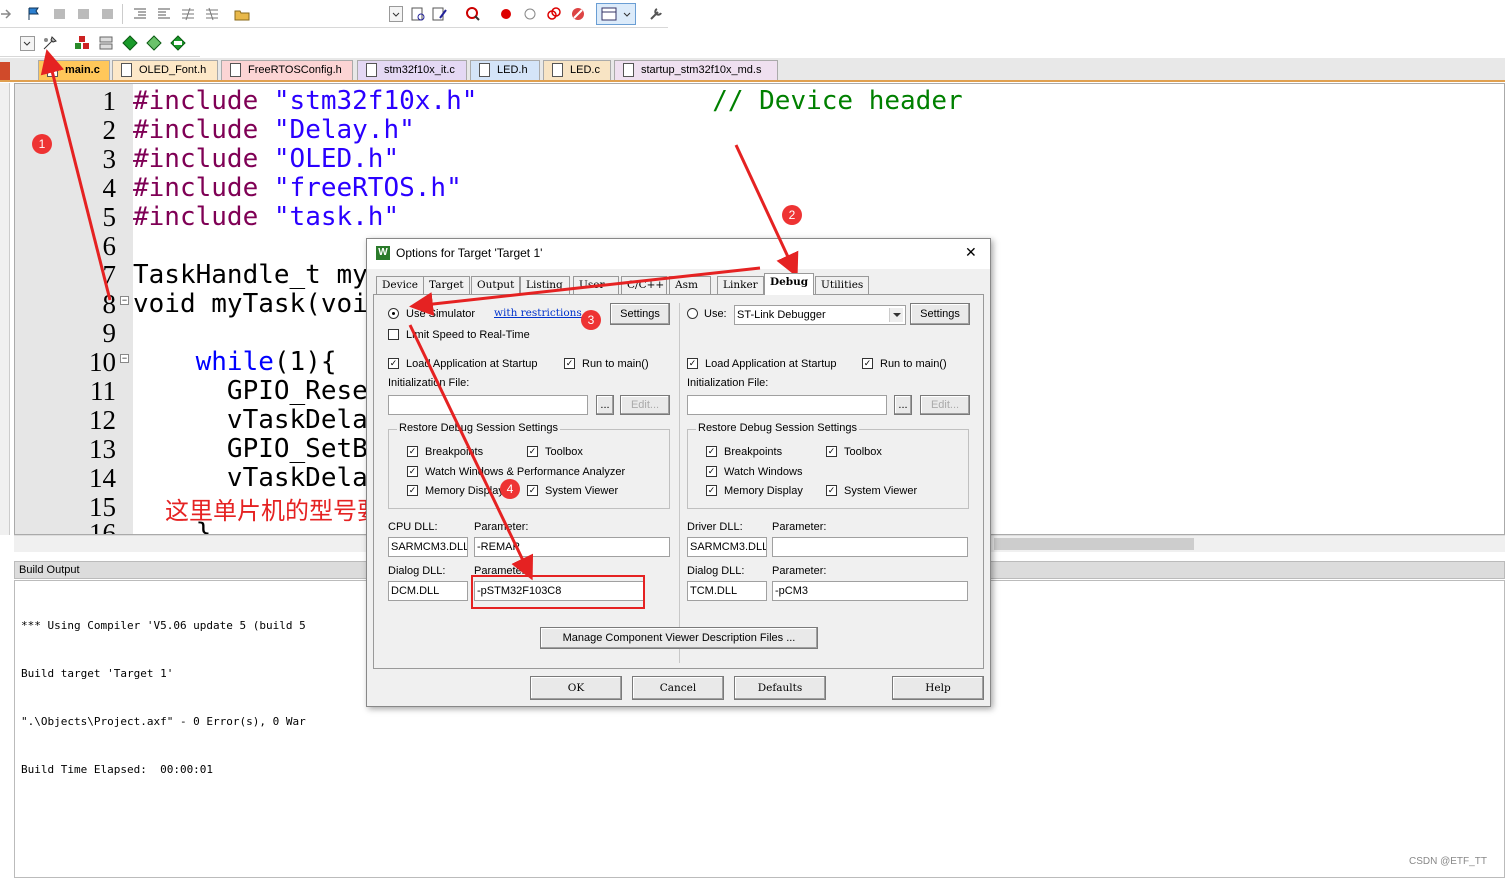 The image size is (1505, 878). What do you see at coordinates (510, 489) in the screenshot?
I see `badge-4: 4` at bounding box center [510, 489].